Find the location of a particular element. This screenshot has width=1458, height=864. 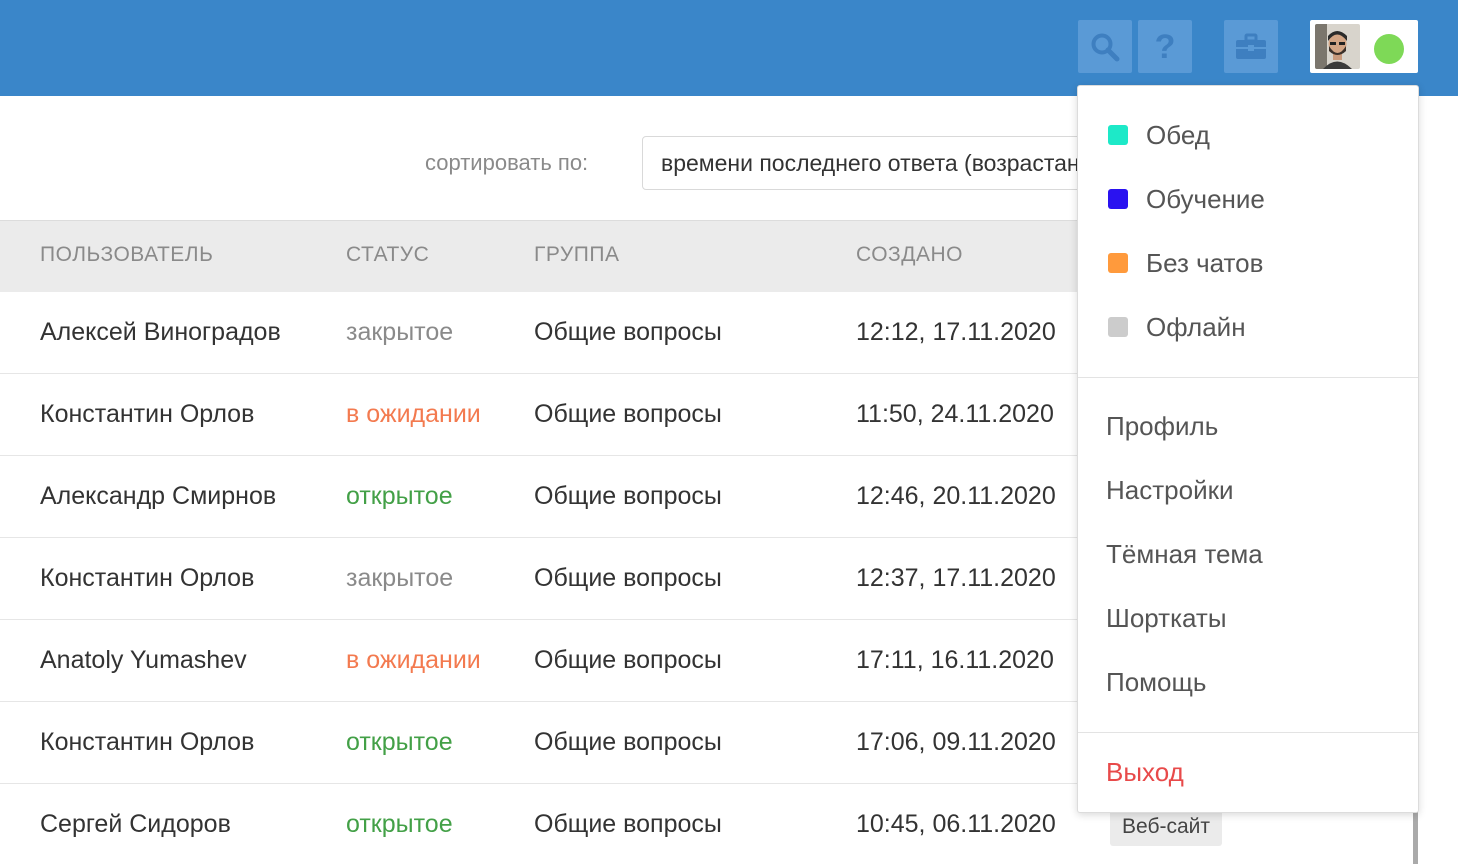

column-header-created: СОЗДАНО is located at coordinates (909, 255).